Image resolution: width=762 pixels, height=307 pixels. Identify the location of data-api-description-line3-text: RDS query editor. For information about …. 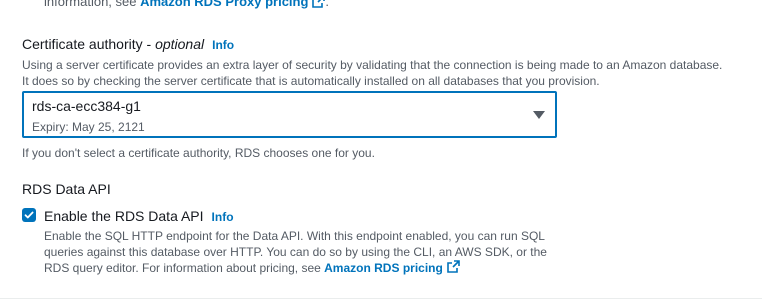
(184, 268).